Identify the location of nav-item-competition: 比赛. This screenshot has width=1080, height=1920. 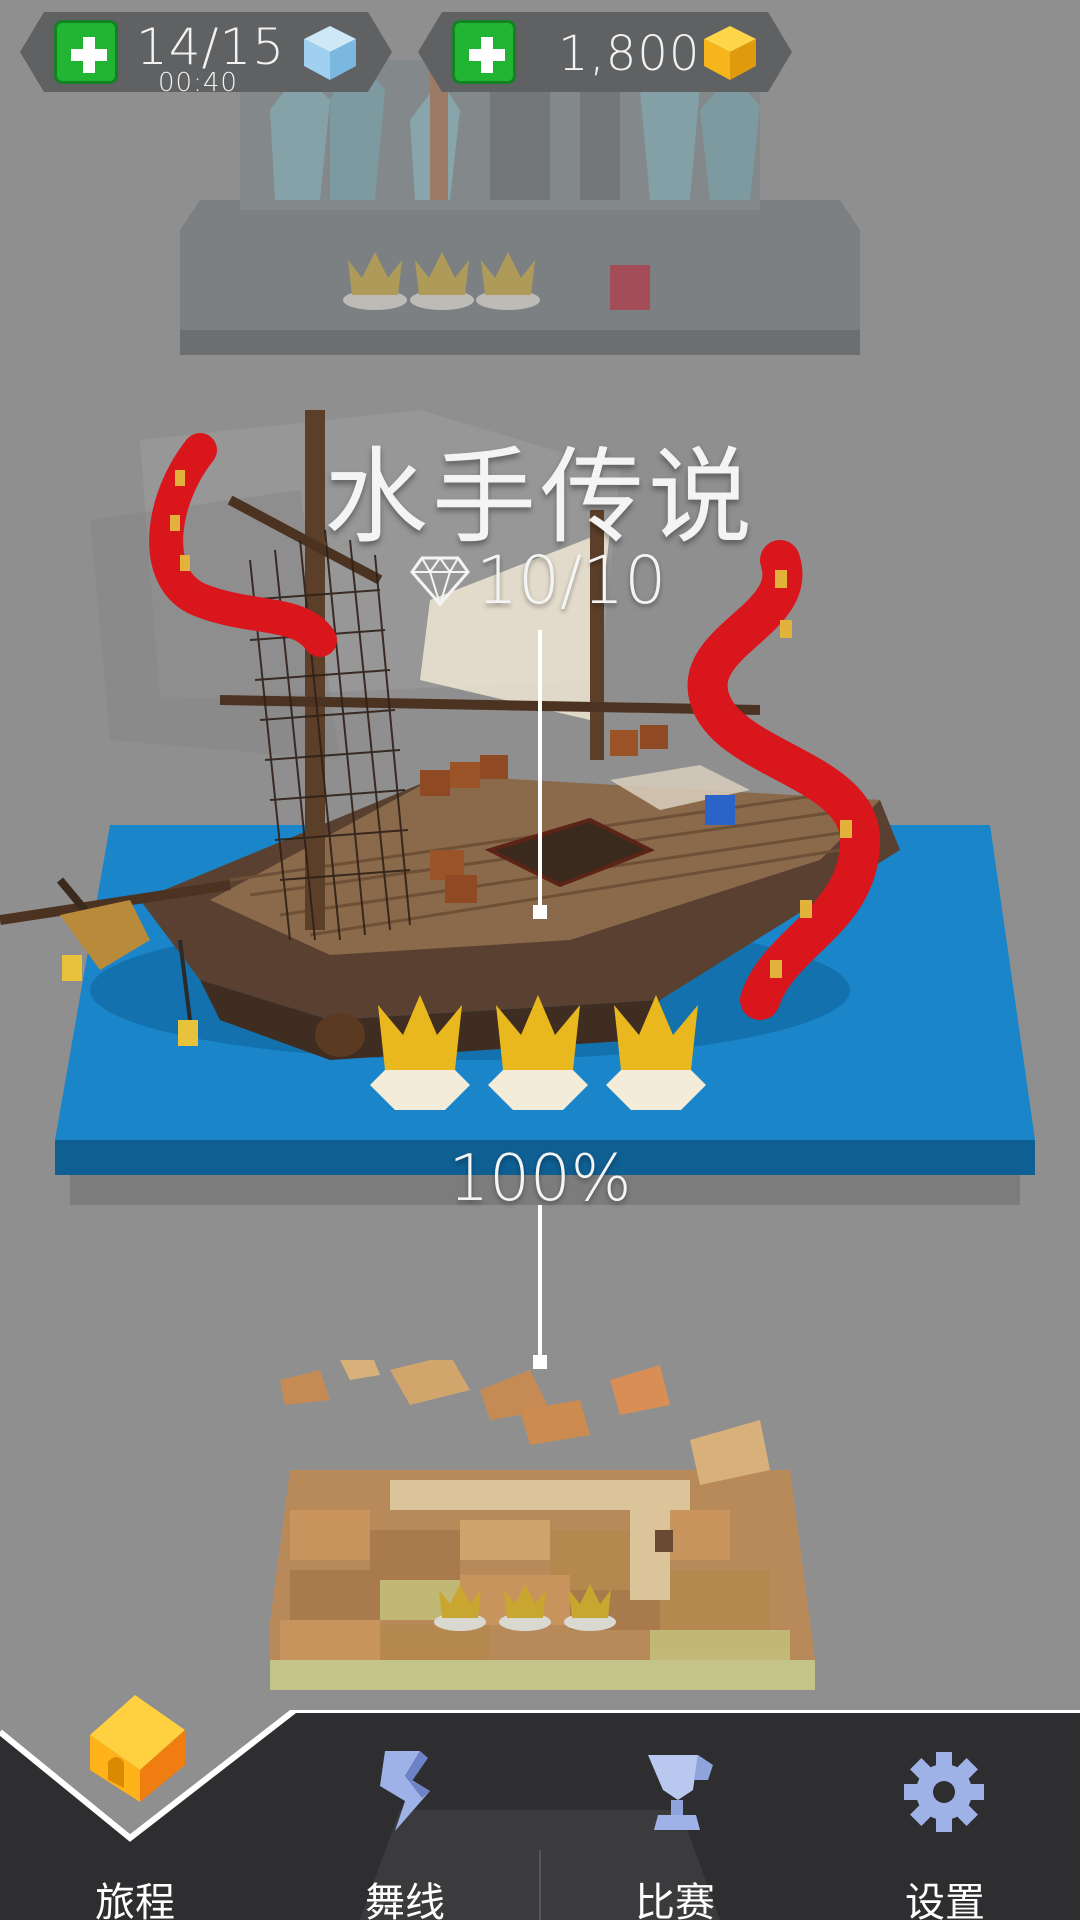
(675, 1815).